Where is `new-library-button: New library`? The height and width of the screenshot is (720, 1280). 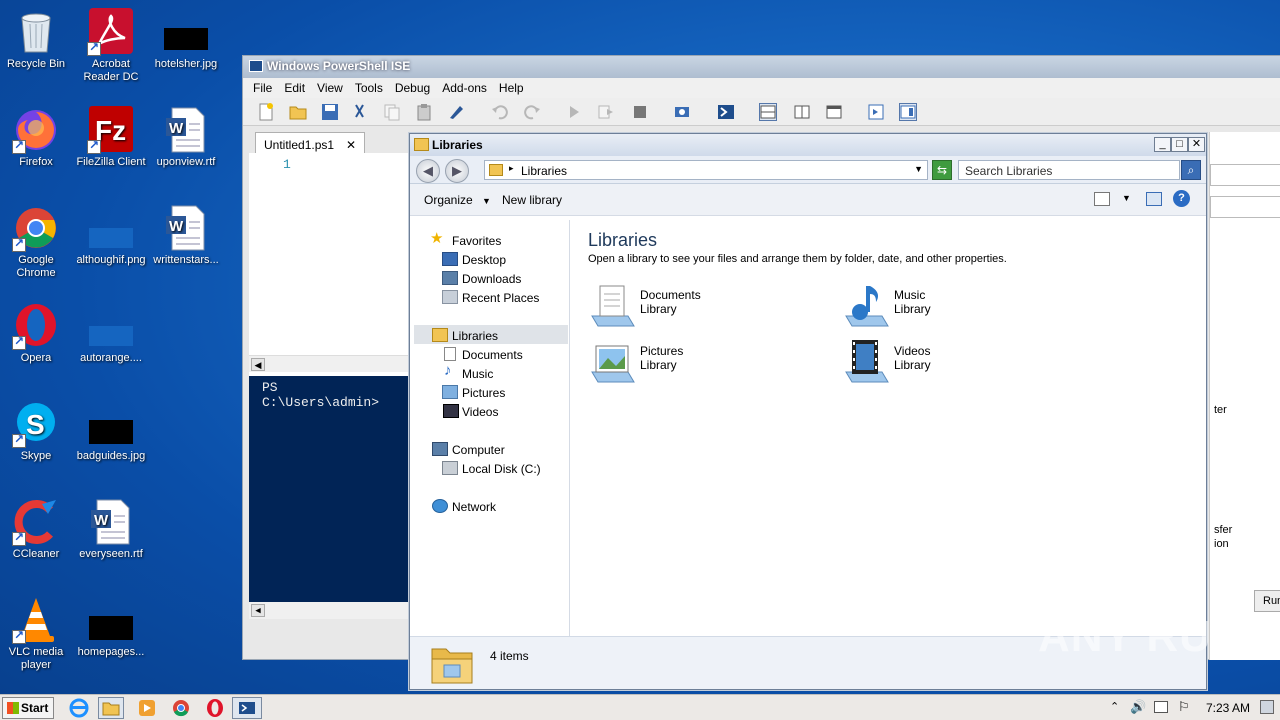 new-library-button: New library is located at coordinates (532, 200).